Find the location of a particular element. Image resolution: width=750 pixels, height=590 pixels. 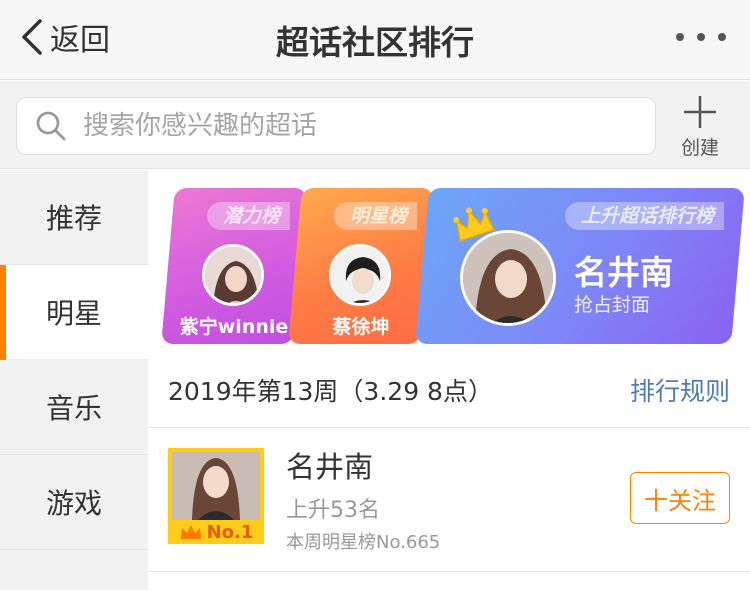

rank-name: 名井南 is located at coordinates (330, 467).